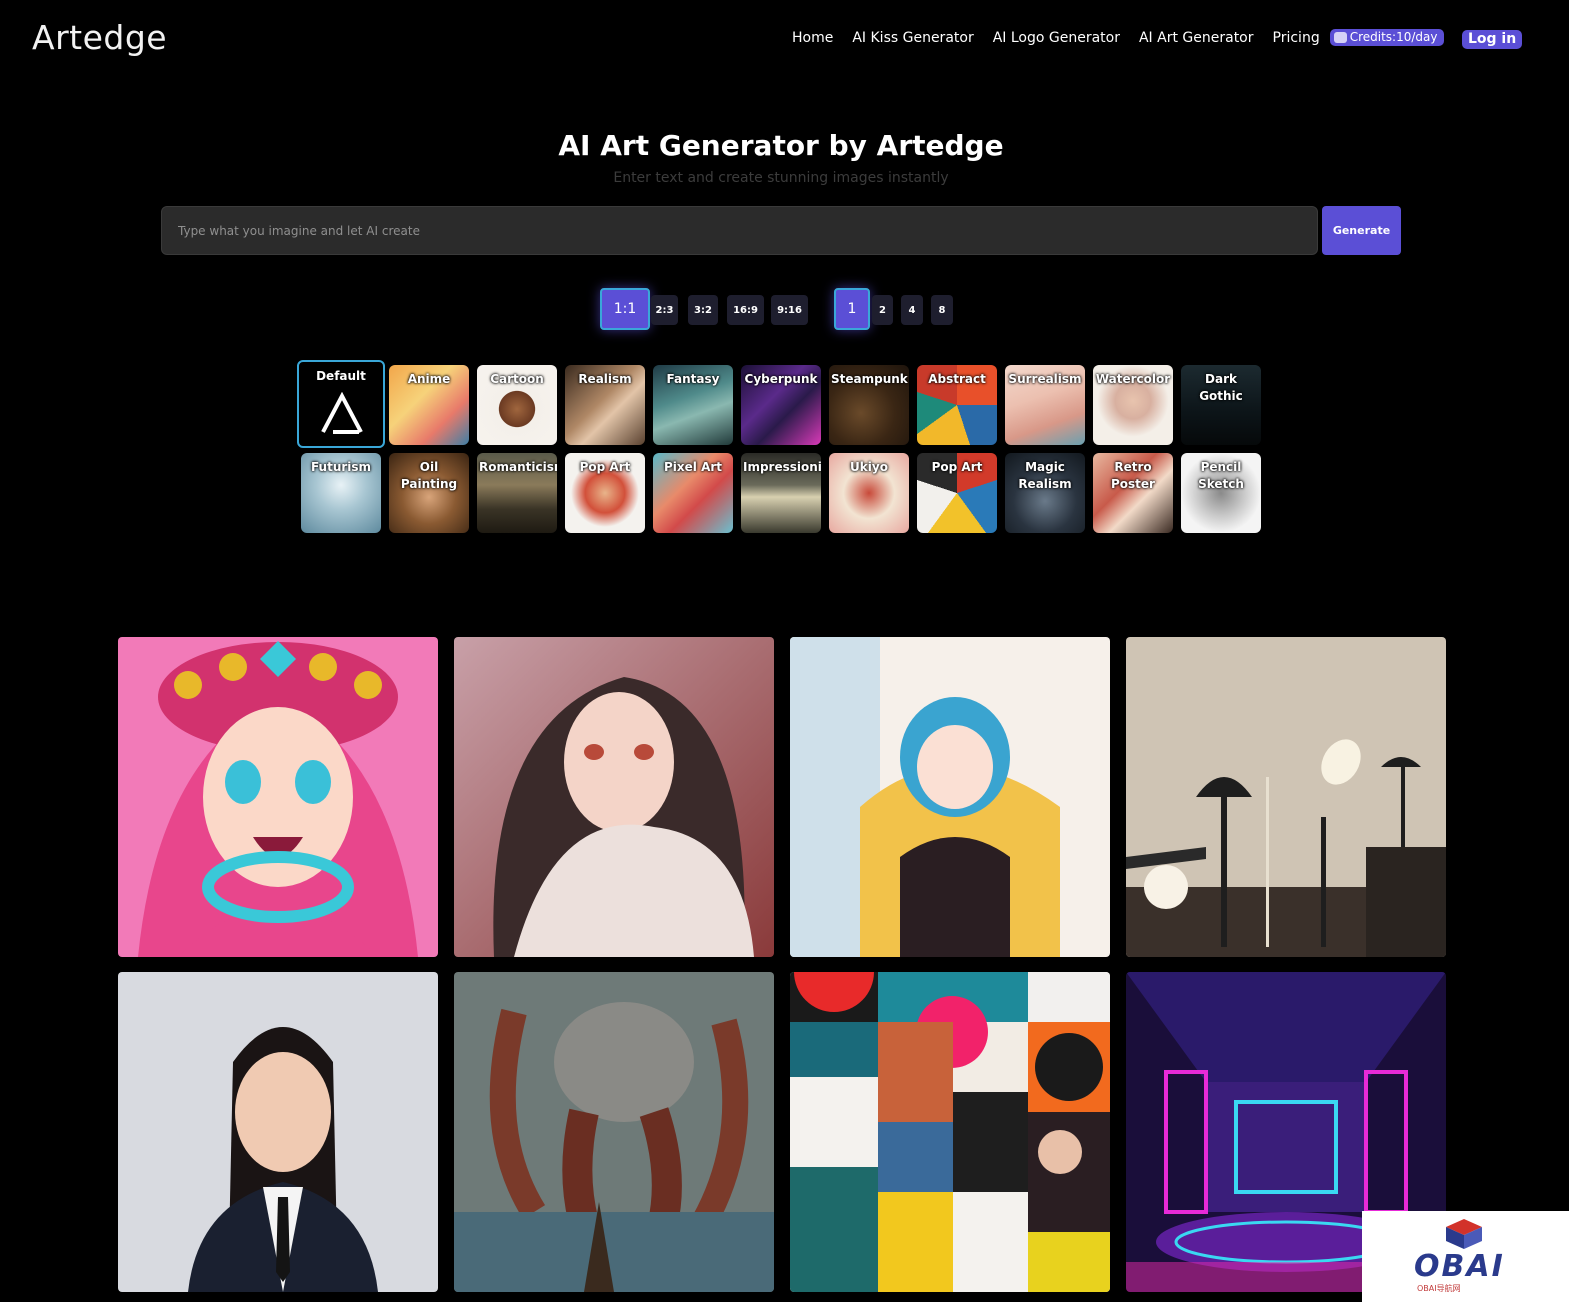 The width and height of the screenshot is (1569, 1302). What do you see at coordinates (1459, 1266) in the screenshot?
I see `obai-text: OBAI` at bounding box center [1459, 1266].